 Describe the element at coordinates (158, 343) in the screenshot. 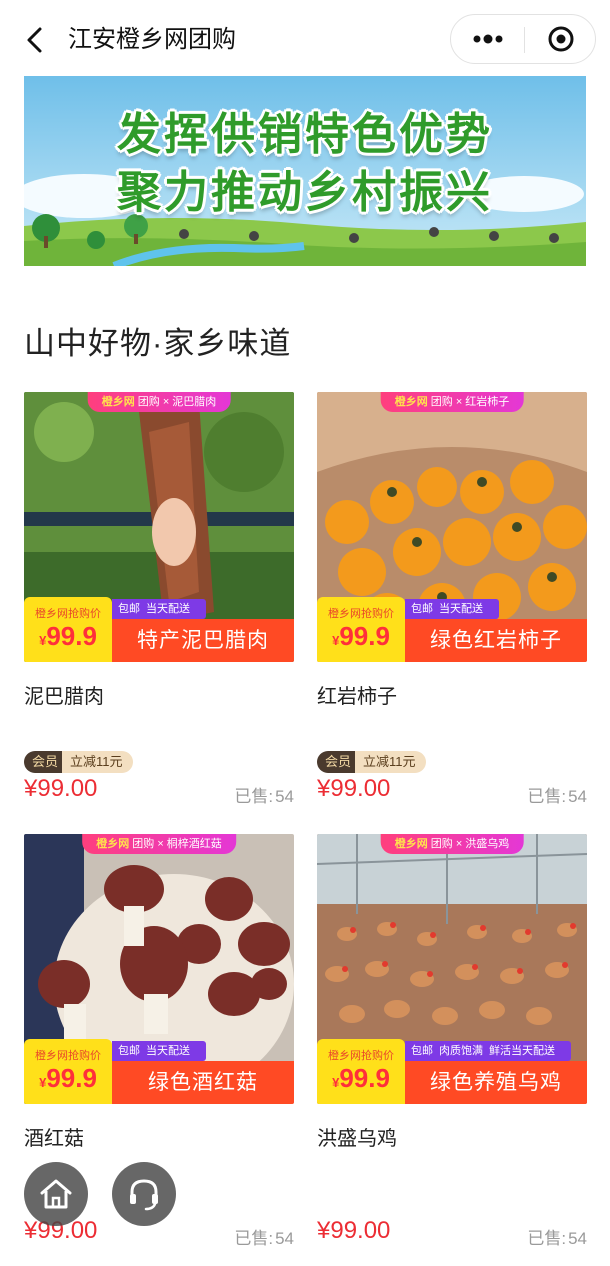

I see `section-title: 山中好物·家乡味道` at that location.